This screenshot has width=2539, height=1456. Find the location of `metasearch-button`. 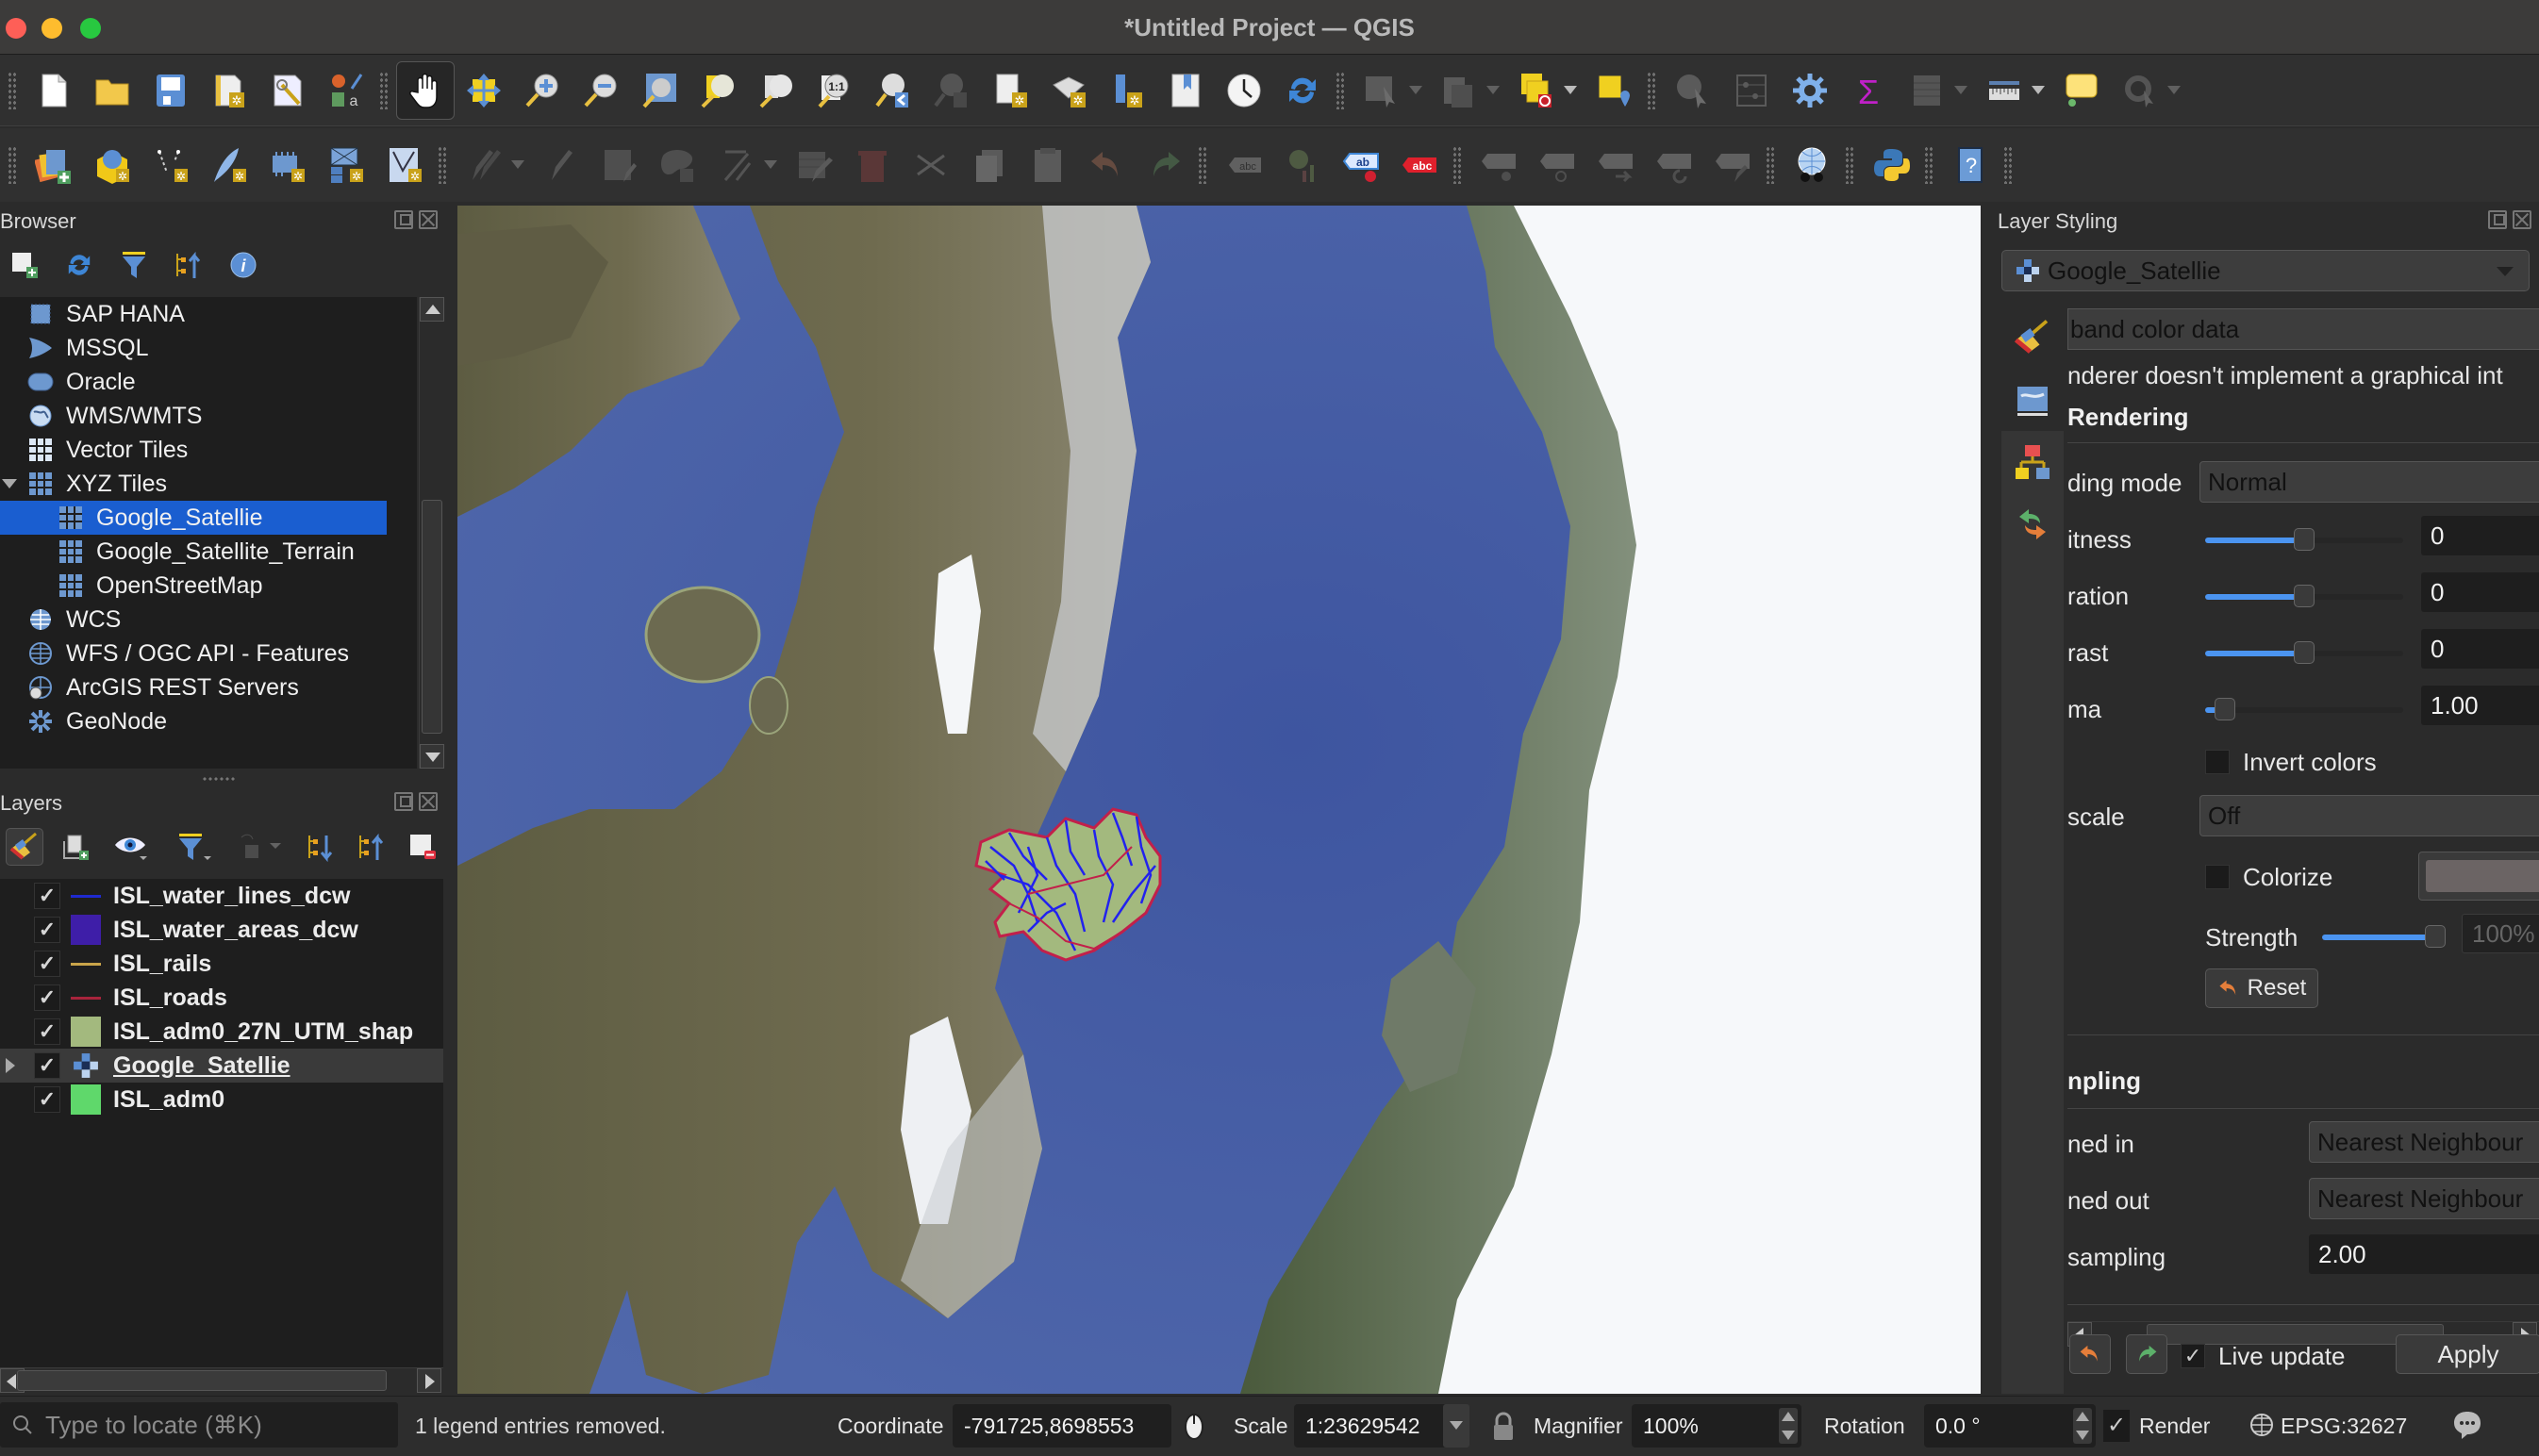

metasearch-button is located at coordinates (1812, 165).